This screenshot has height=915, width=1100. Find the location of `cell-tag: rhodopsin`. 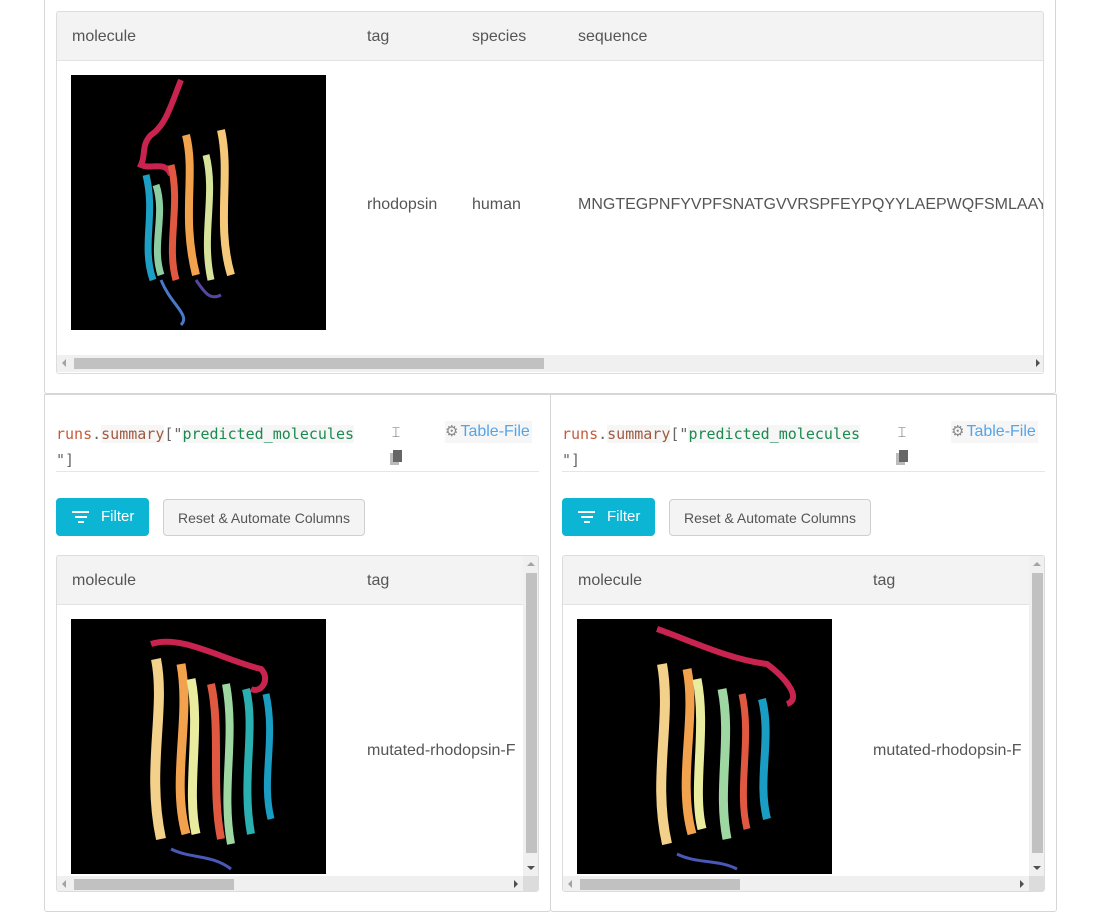

cell-tag: rhodopsin is located at coordinates (402, 204).